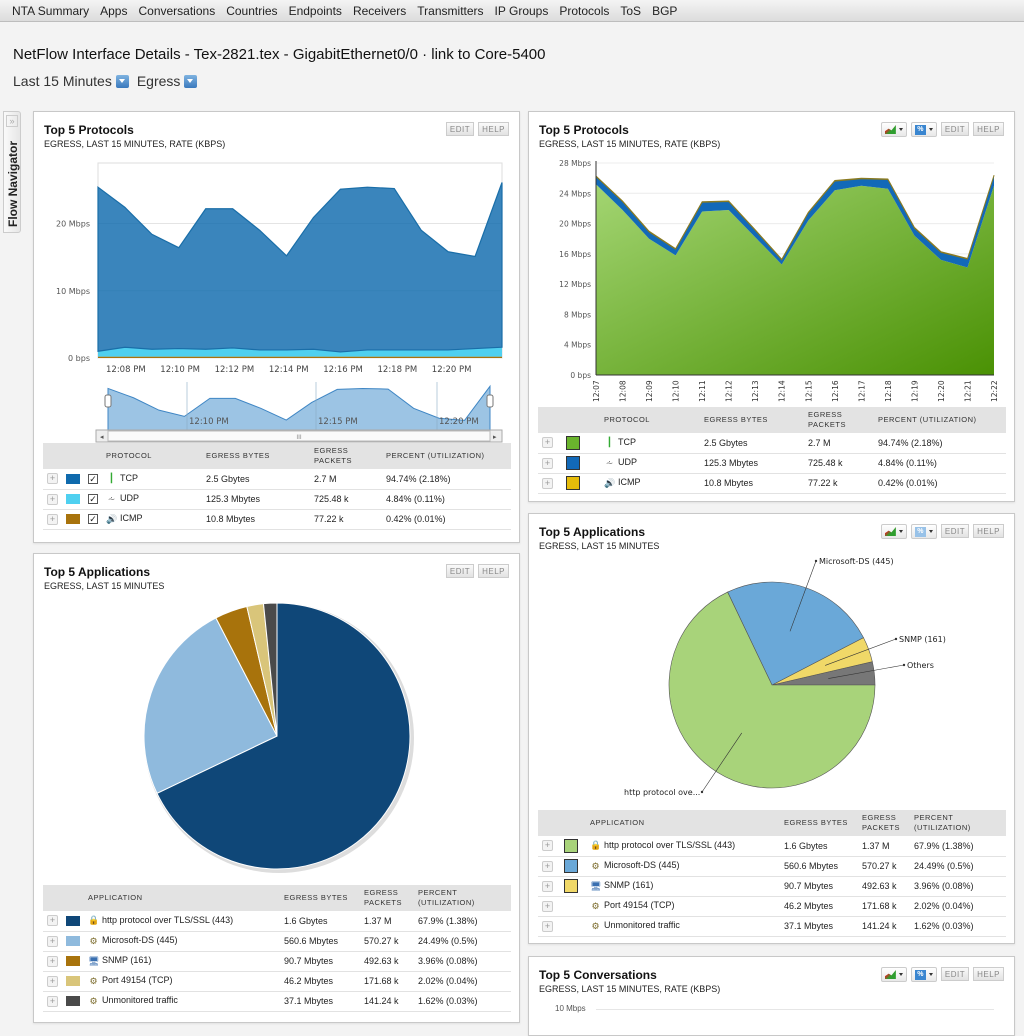  Describe the element at coordinates (182, 961) in the screenshot. I see `name-cell: 🖥 SNMP (161)` at that location.